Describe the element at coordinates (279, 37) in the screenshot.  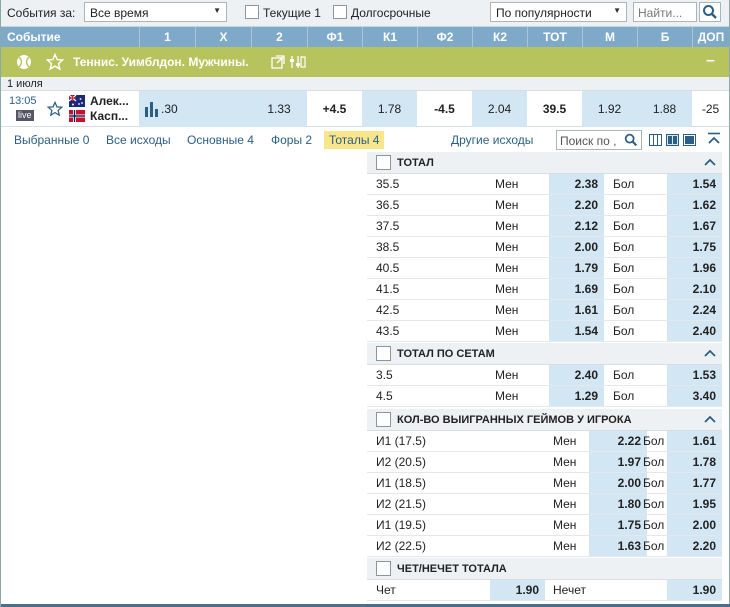
I see `col-2: 2` at that location.